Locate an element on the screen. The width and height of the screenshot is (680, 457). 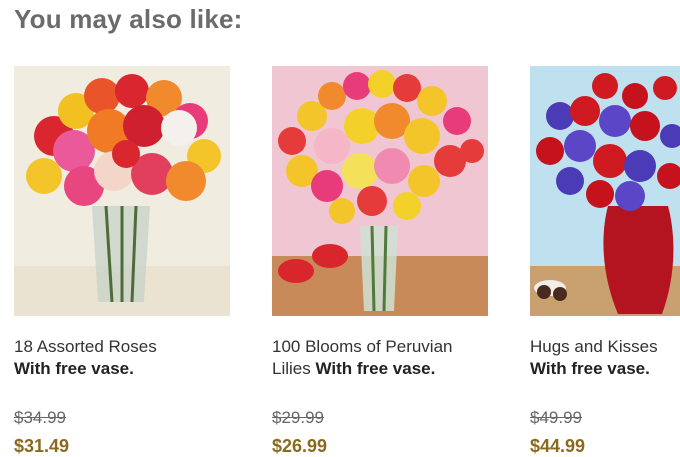
product-title: Hugs and Kisses is located at coordinates (605, 347).